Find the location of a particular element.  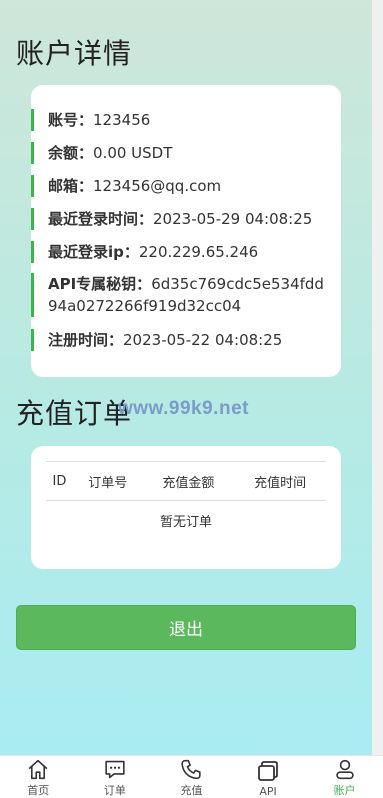

info-value: 220.229.65.246 is located at coordinates (198, 252).